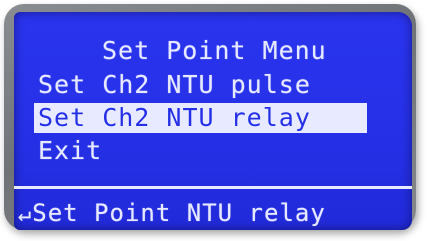 The height and width of the screenshot is (241, 427). Describe the element at coordinates (25, 214) in the screenshot. I see `enter-arrow-icon: ↵` at that location.